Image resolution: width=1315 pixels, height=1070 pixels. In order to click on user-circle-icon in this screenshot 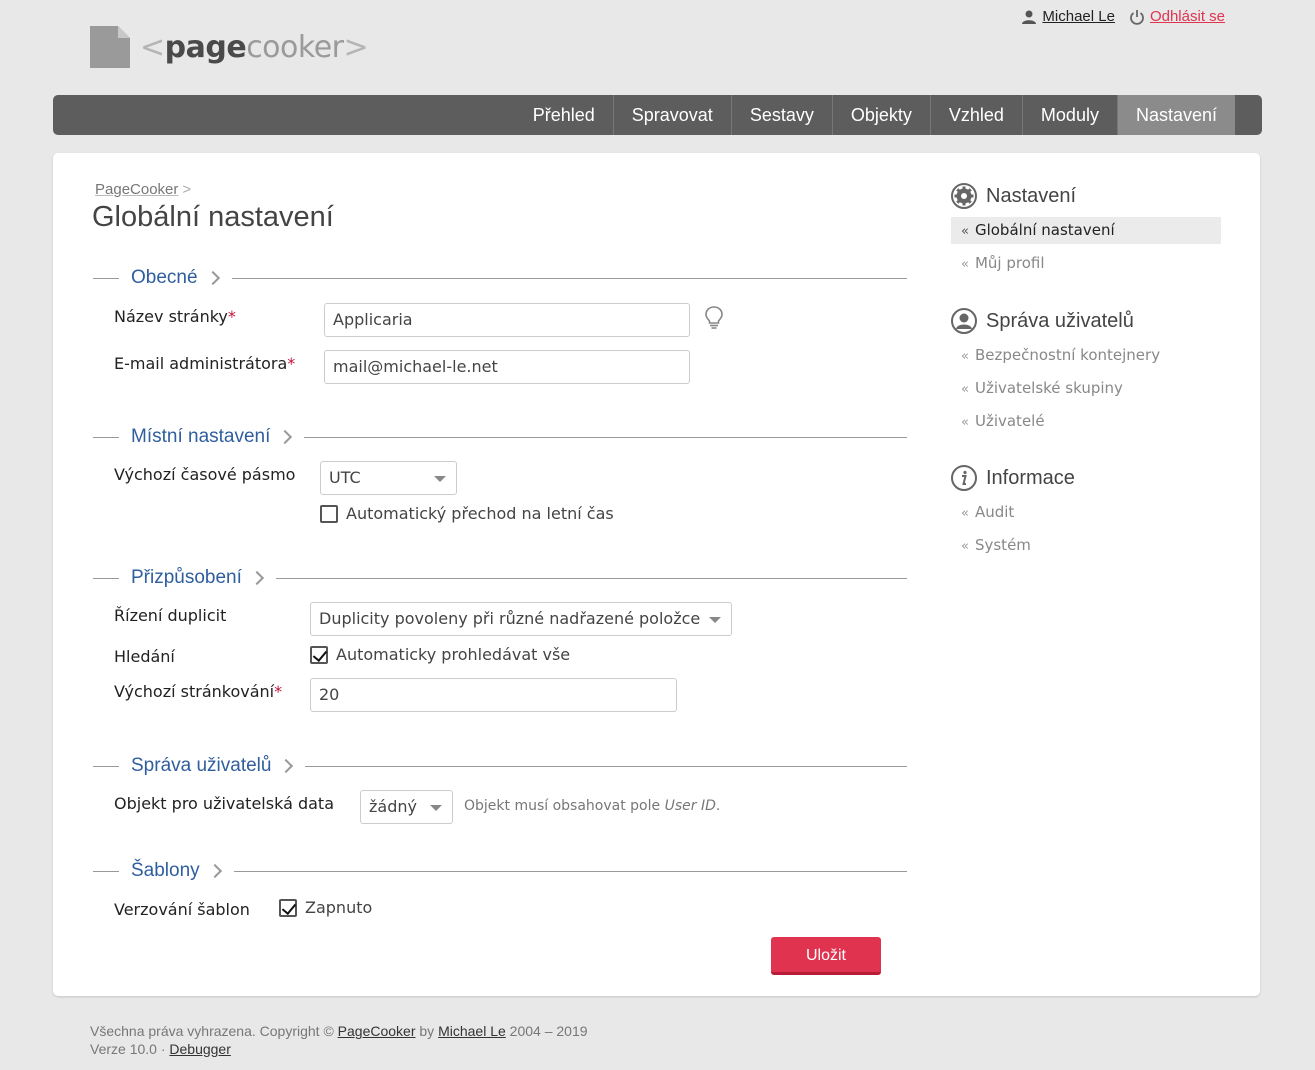, I will do `click(964, 321)`.